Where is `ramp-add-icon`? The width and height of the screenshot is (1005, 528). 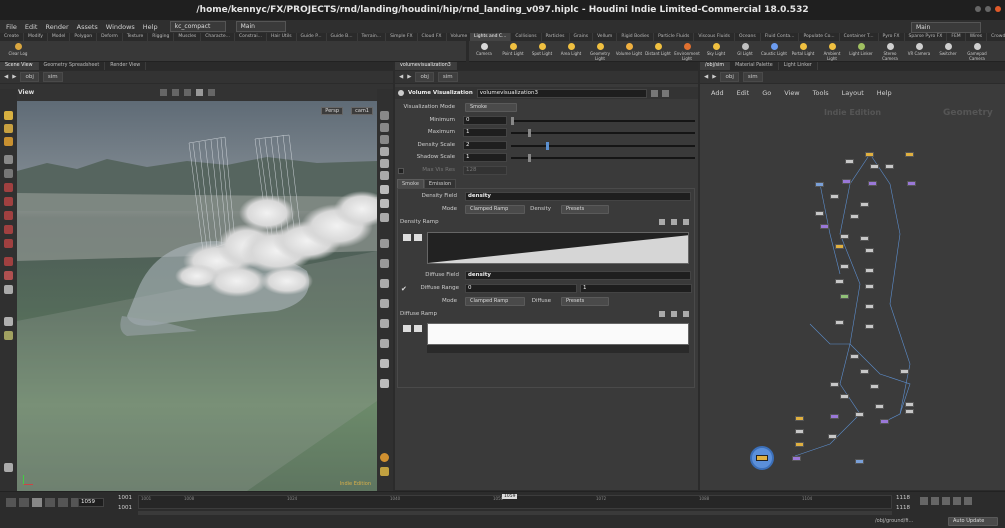
ramp-add-icon is located at coordinates (418, 328).